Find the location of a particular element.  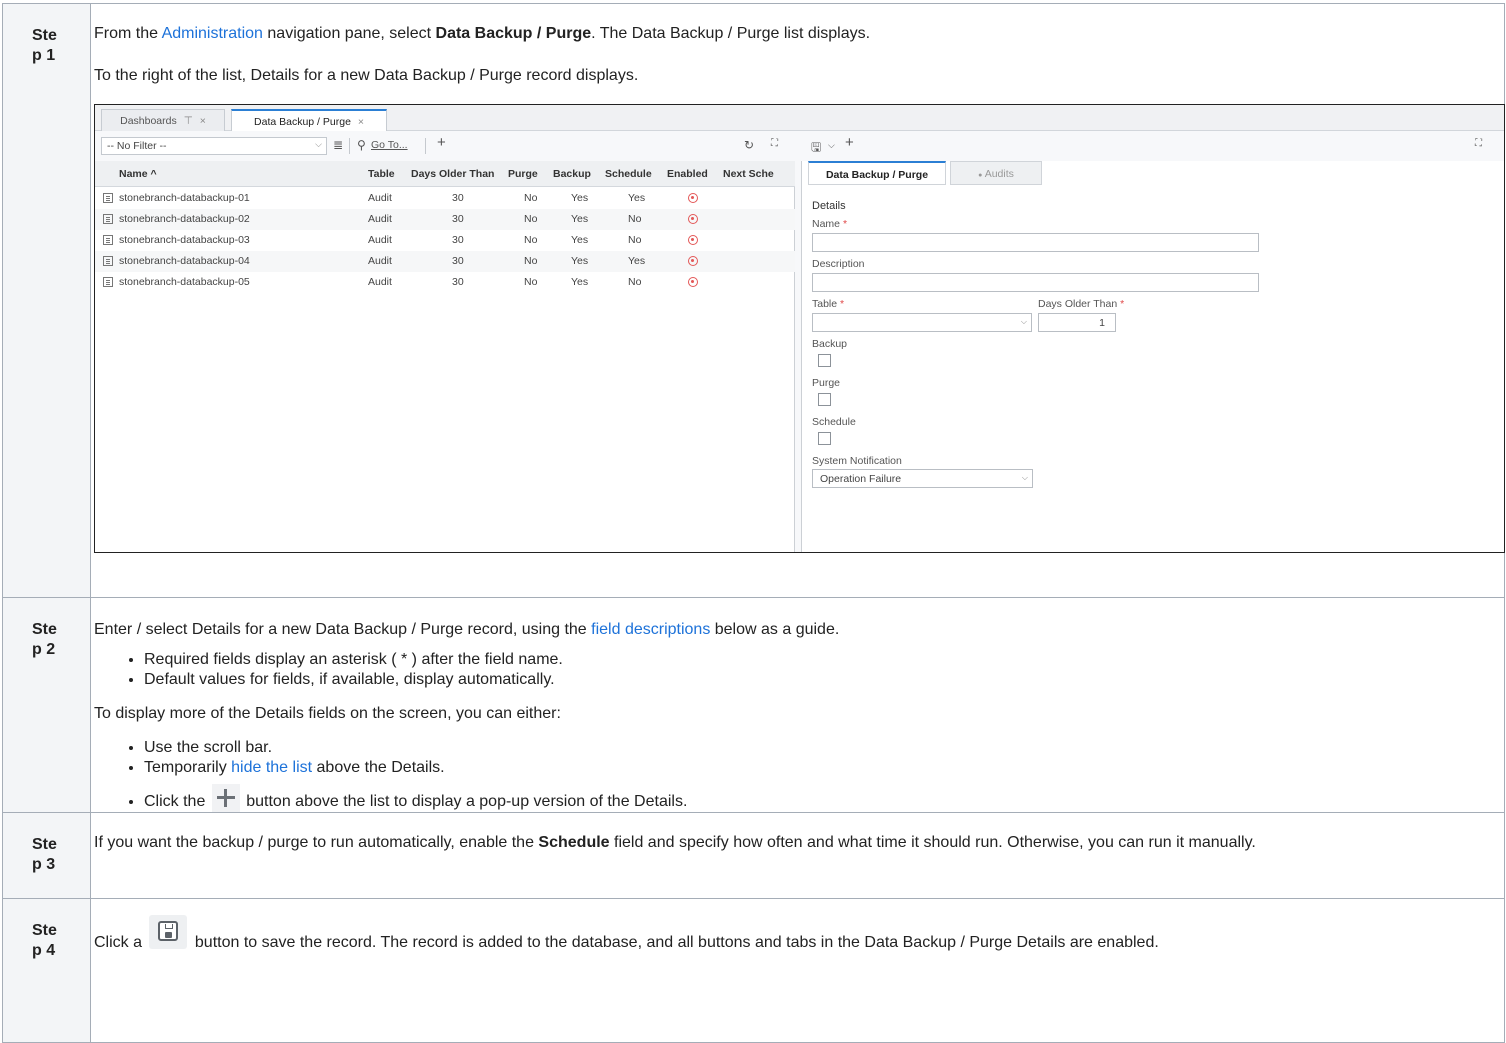

purge-checkbox is located at coordinates (824, 399).